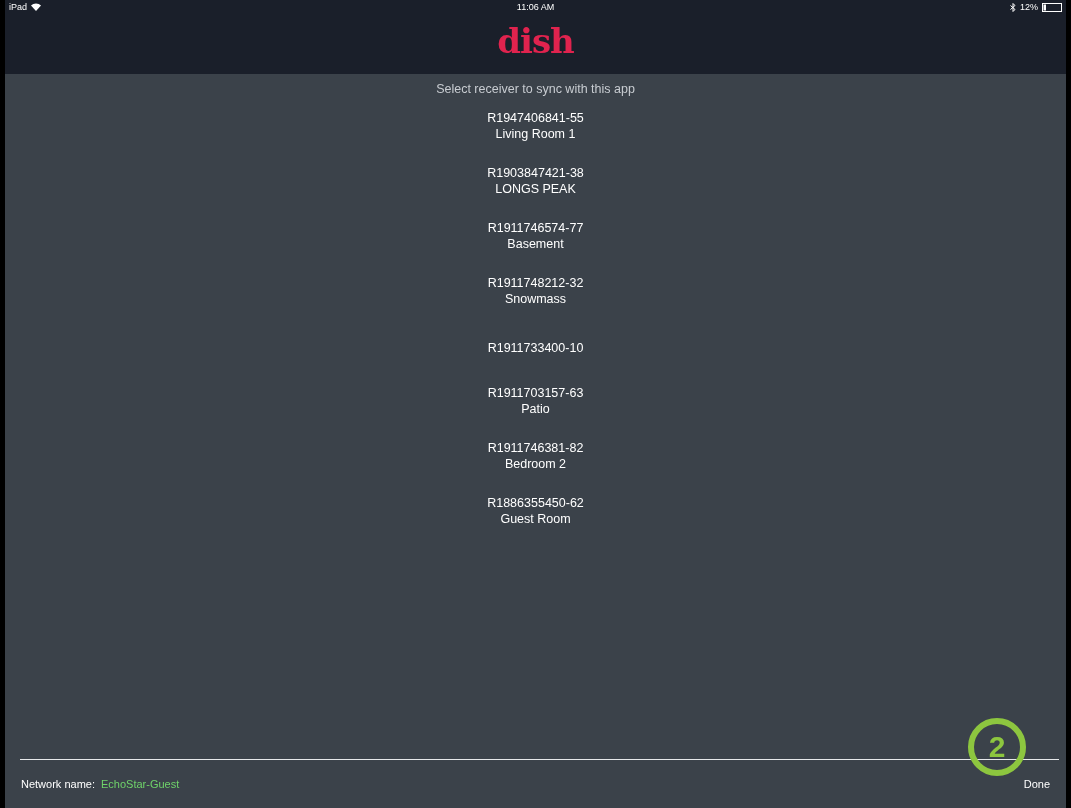 The height and width of the screenshot is (808, 1071). What do you see at coordinates (535, 467) in the screenshot?
I see `receiver-item: R1911746381-82 Bedroom 2` at bounding box center [535, 467].